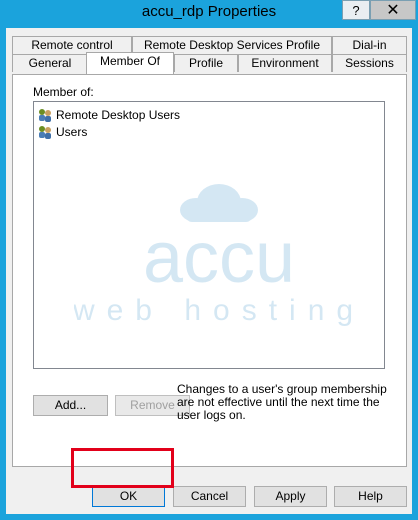 The width and height of the screenshot is (418, 520). Describe the element at coordinates (370, 496) in the screenshot. I see `help-button: Help` at that location.